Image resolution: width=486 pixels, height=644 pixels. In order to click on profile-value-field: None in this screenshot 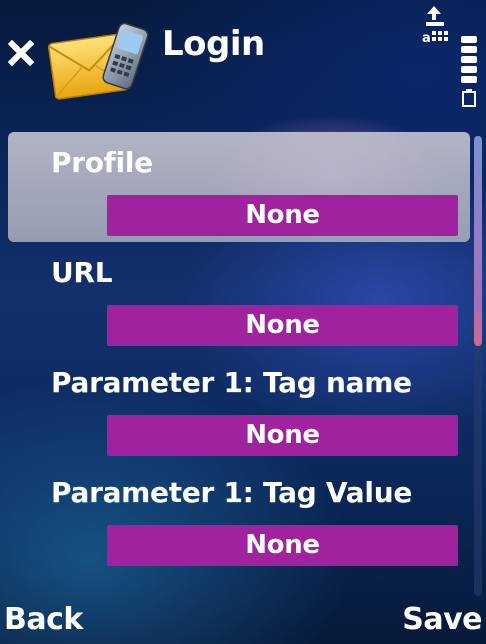, I will do `click(282, 215)`.